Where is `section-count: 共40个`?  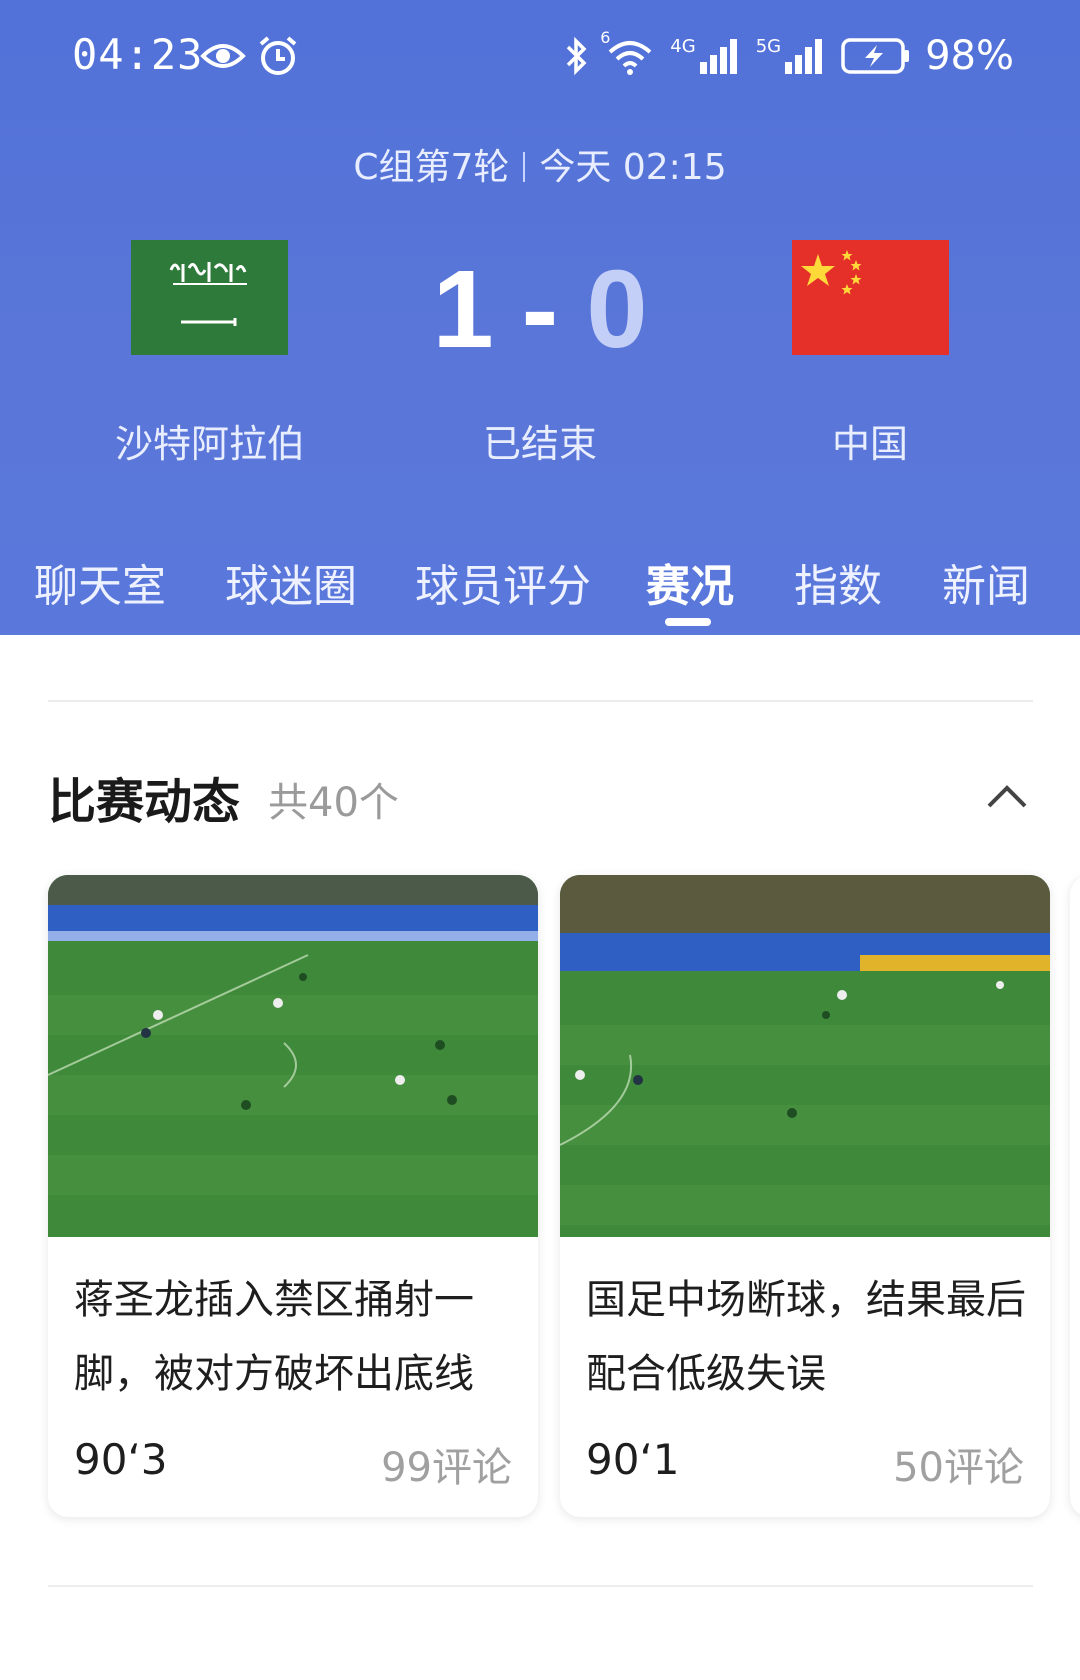
section-count: 共40个 is located at coordinates (333, 803).